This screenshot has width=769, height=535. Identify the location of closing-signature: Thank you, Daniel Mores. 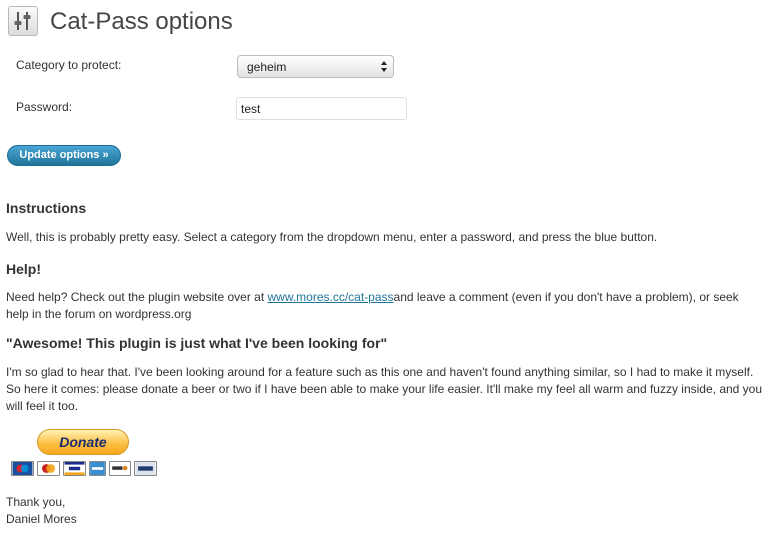
(41, 511).